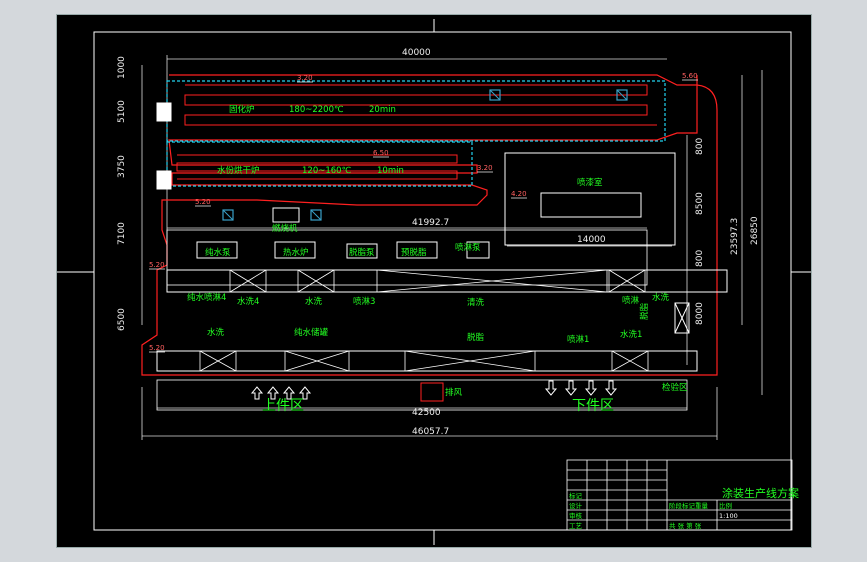 Image resolution: width=867 pixels, height=562 pixels. Describe the element at coordinates (122, 166) in the screenshot. I see `dim-left-3: 3750` at that location.